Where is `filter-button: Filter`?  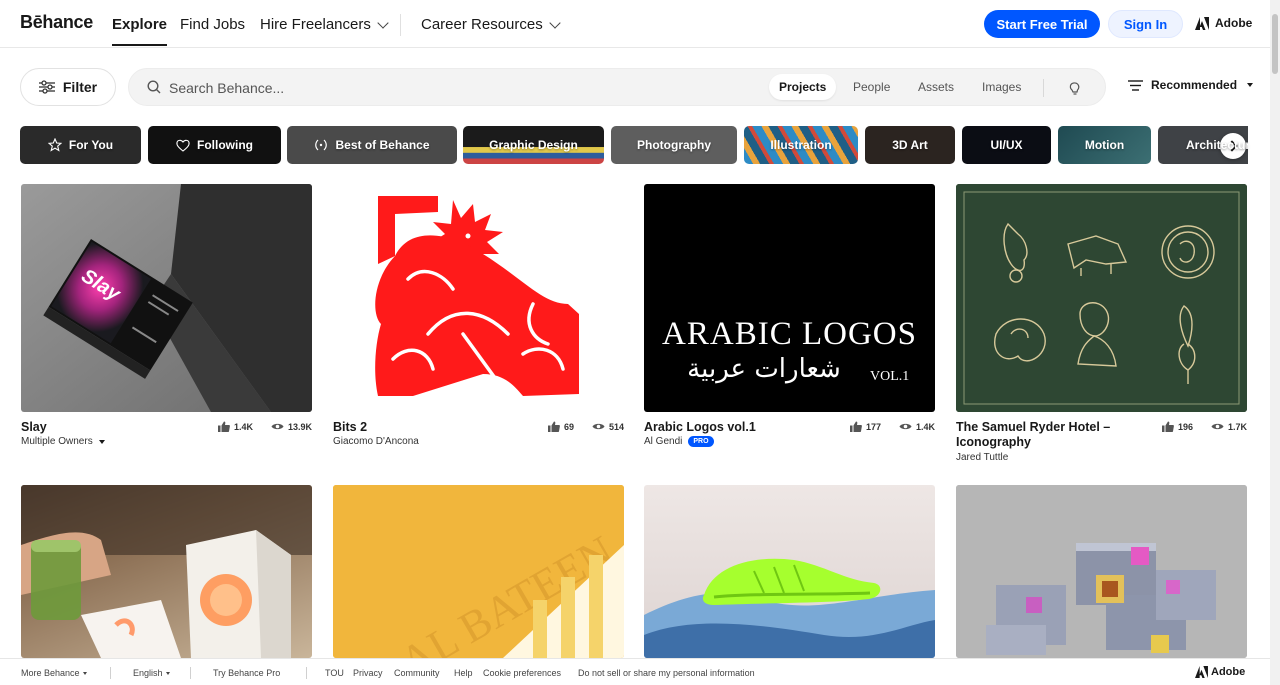
filter-button: Filter is located at coordinates (68, 87).